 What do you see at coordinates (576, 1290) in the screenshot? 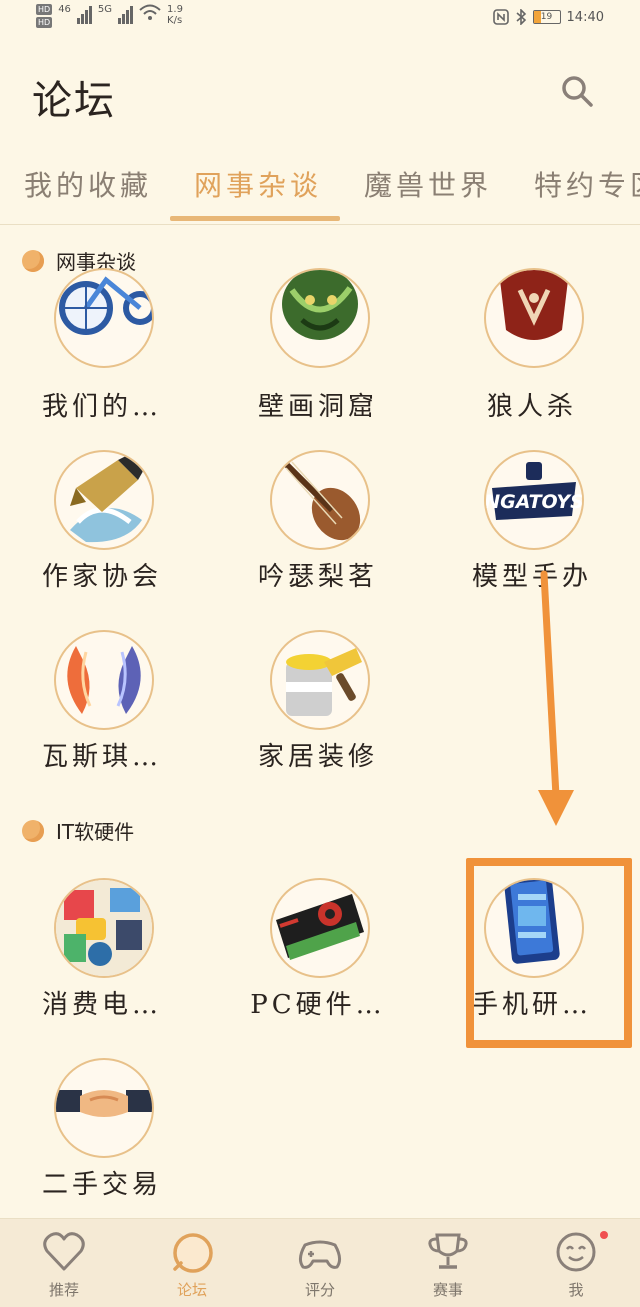
I see `nav-label: 我` at bounding box center [576, 1290].